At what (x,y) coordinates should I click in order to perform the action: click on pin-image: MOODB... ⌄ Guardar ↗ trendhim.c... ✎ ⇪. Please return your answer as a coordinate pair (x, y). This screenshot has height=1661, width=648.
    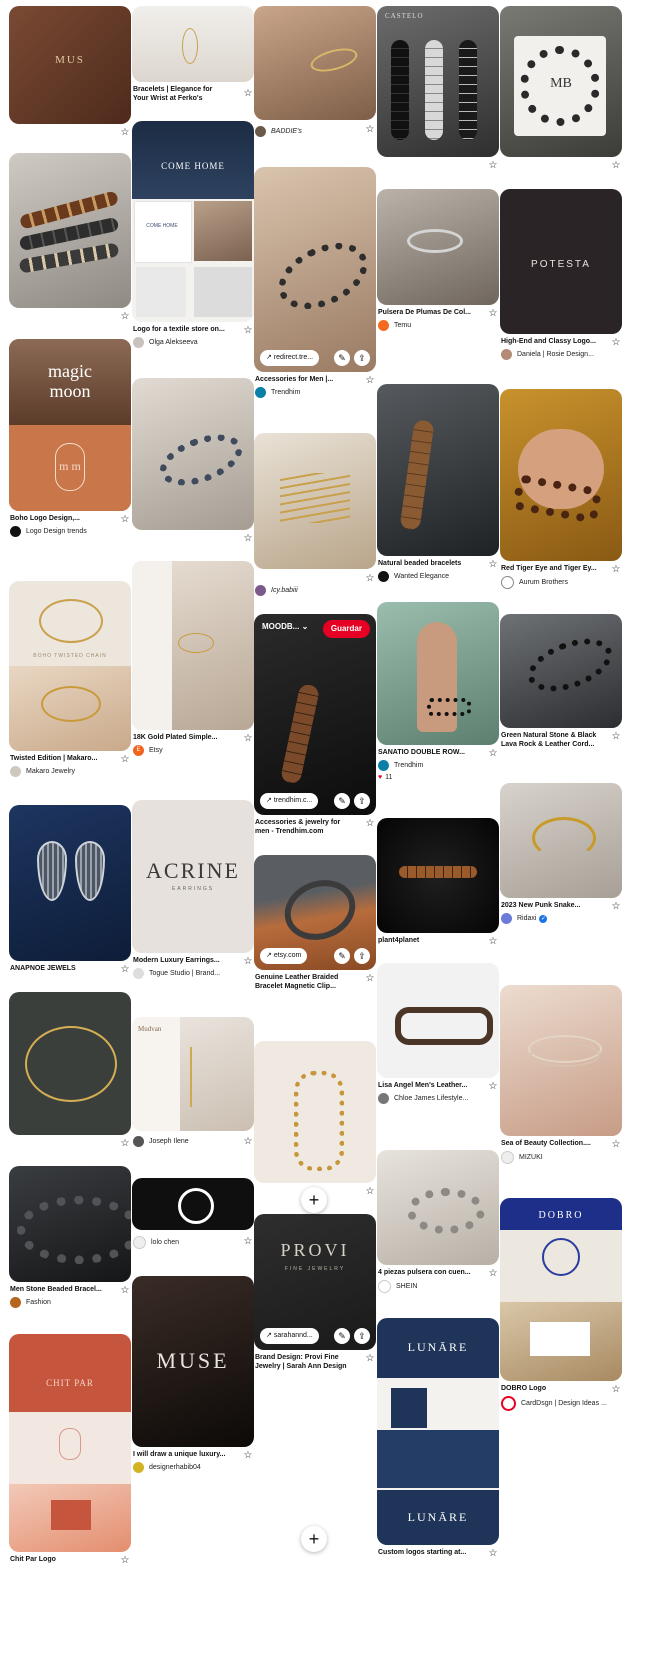
    Looking at the image, I should click on (315, 714).